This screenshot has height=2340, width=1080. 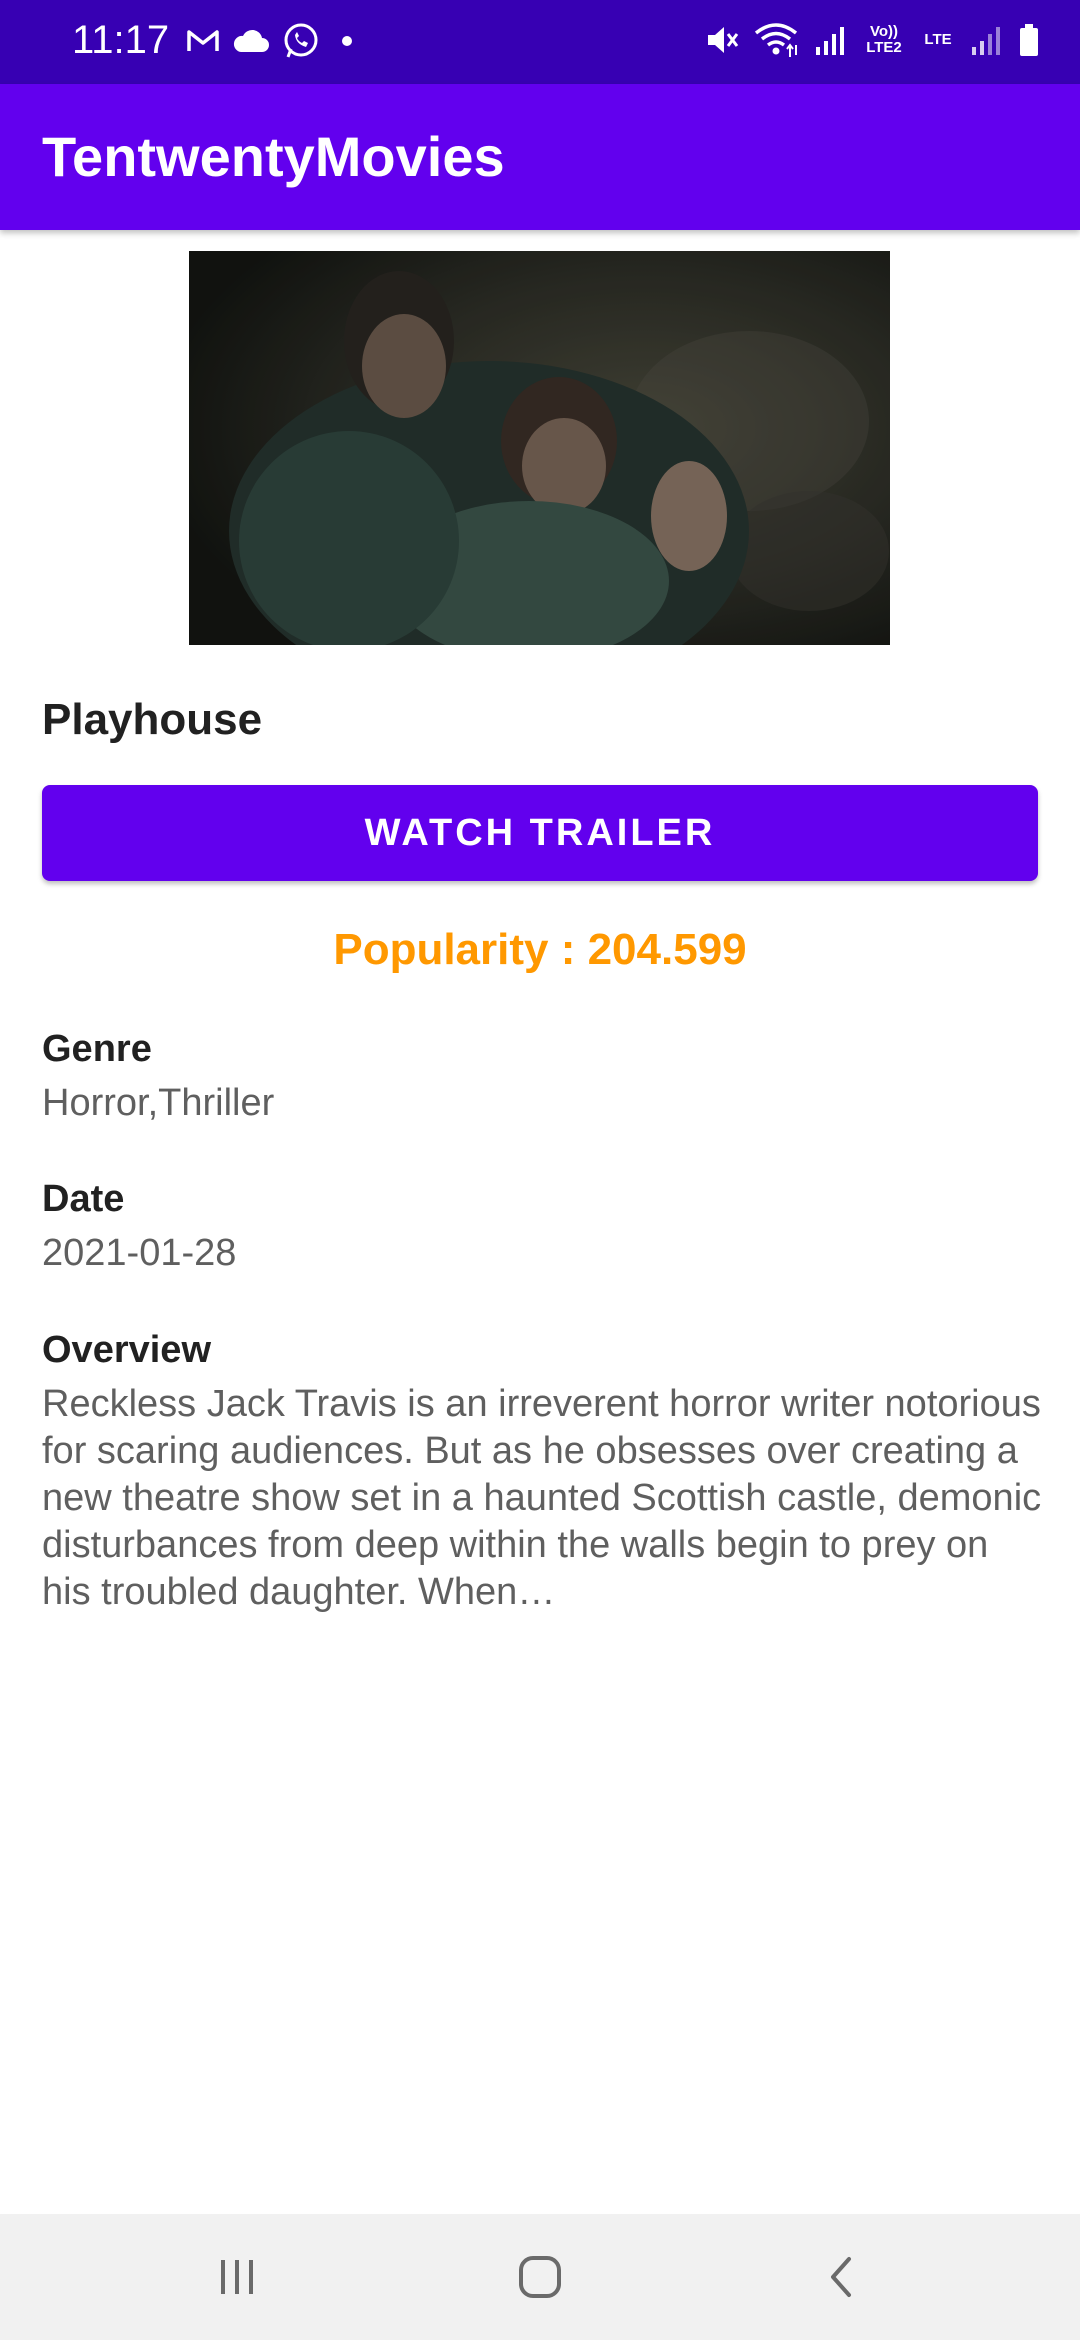 What do you see at coordinates (1029, 40) in the screenshot?
I see `battery-icon` at bounding box center [1029, 40].